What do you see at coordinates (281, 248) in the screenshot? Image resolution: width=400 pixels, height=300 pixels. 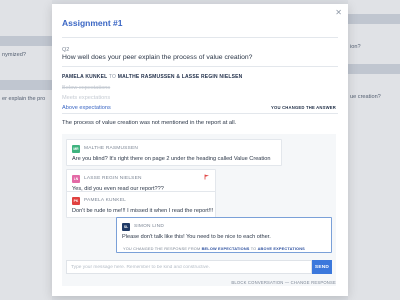 I see `change-to: ABOVE EXPECTATIONS` at bounding box center [281, 248].